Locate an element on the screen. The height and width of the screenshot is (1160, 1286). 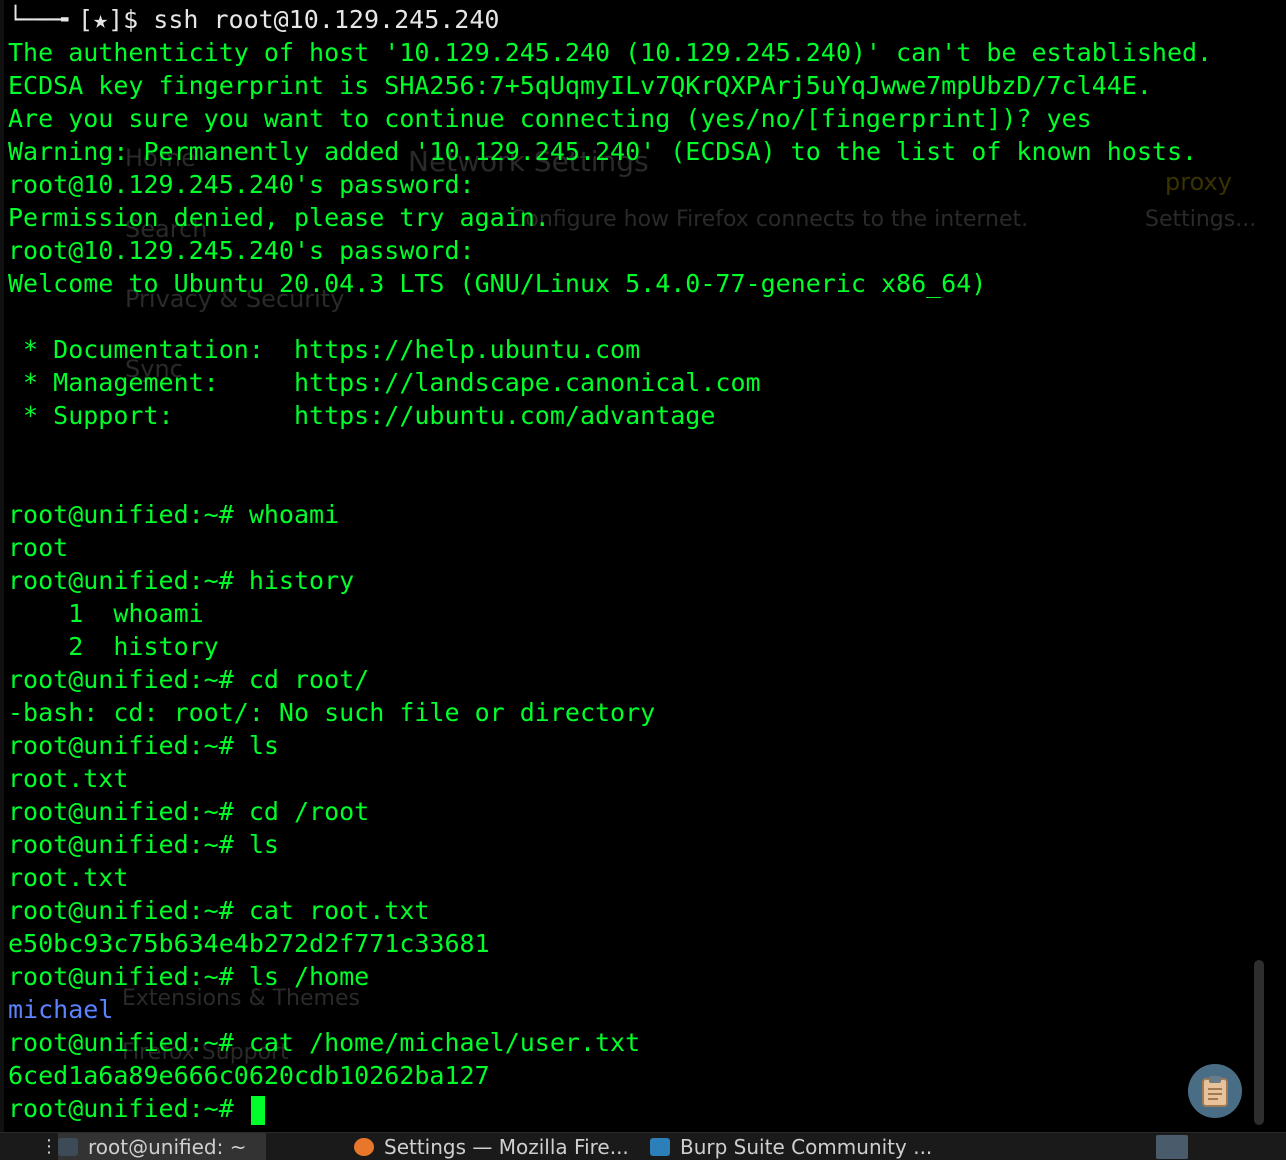
shell-prompt: root@unified:~# is located at coordinates (128, 1108).